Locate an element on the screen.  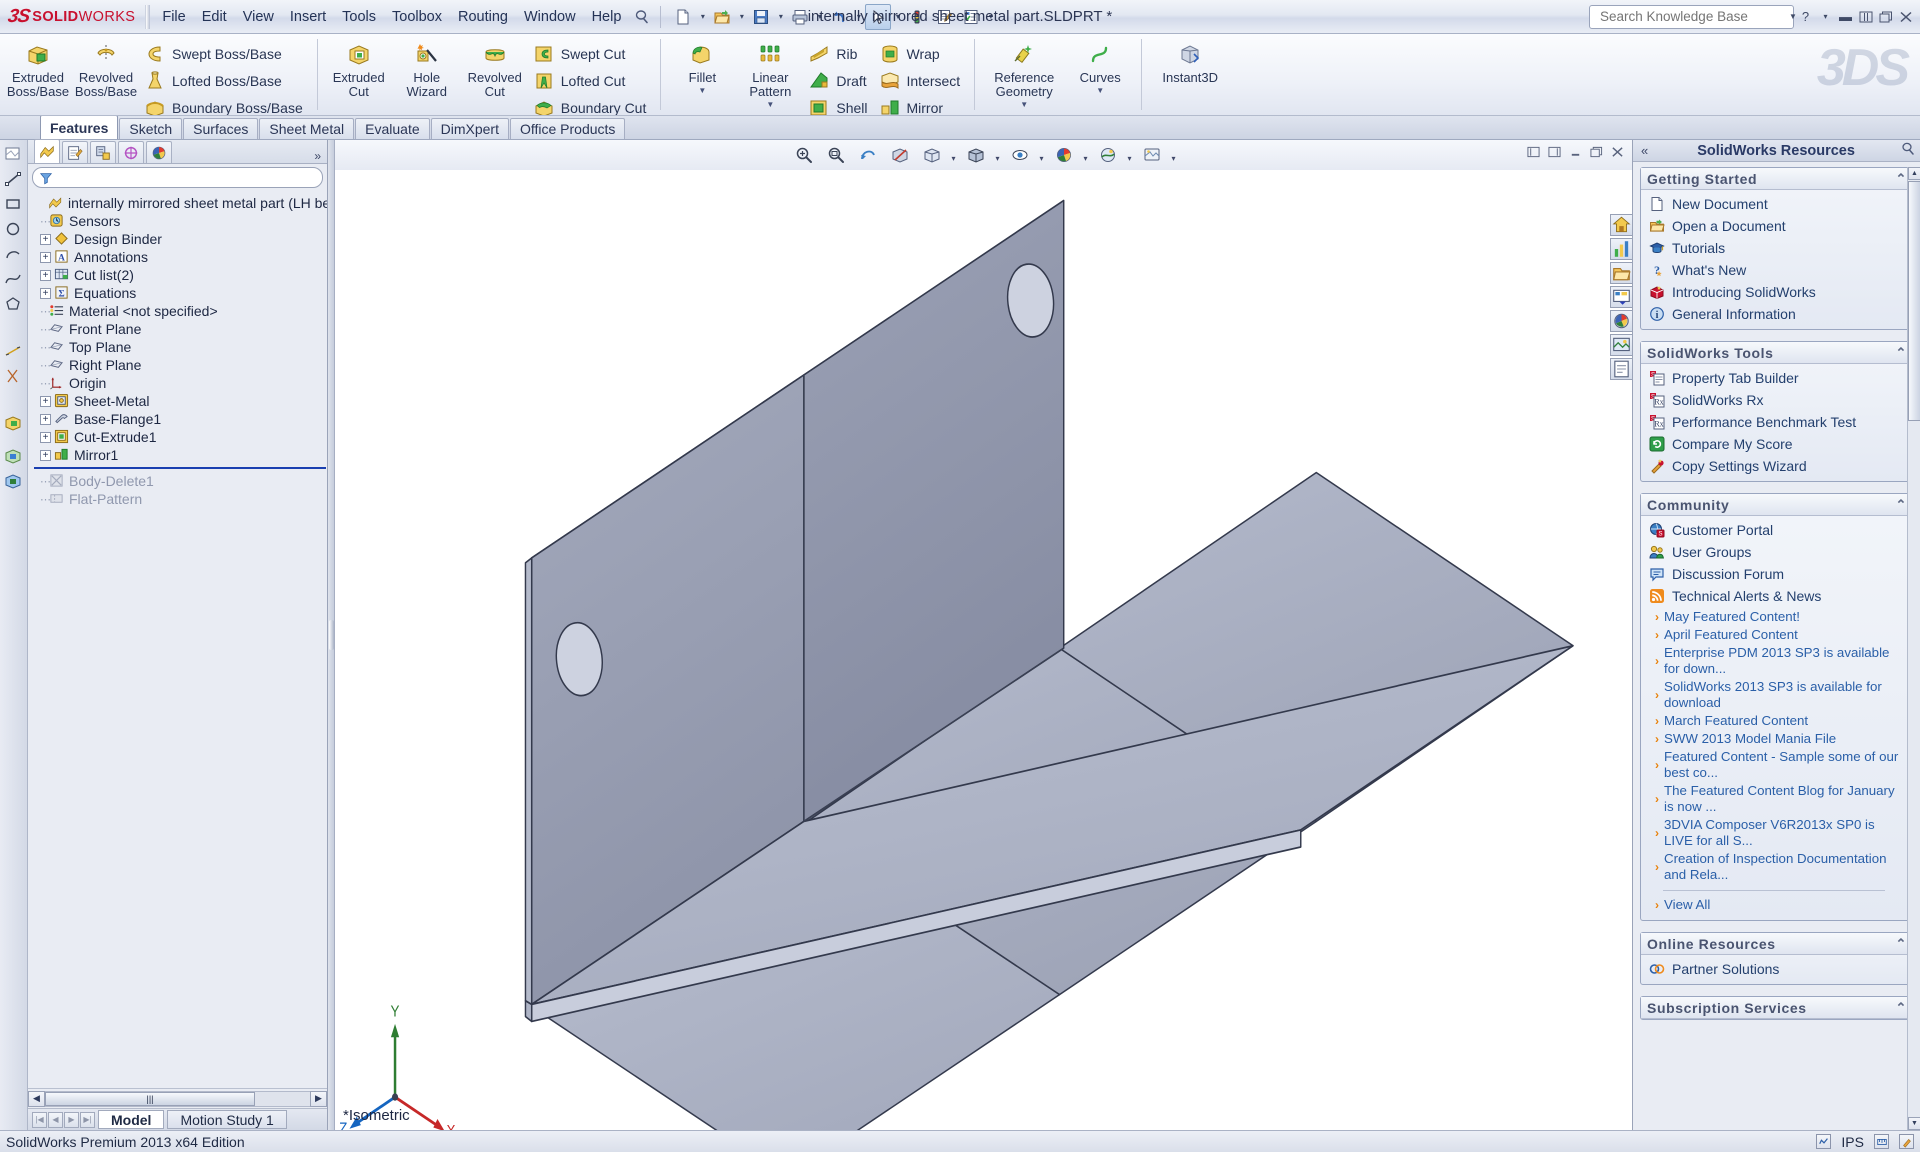
maximize-window-icon is located at coordinates (1885, 17).